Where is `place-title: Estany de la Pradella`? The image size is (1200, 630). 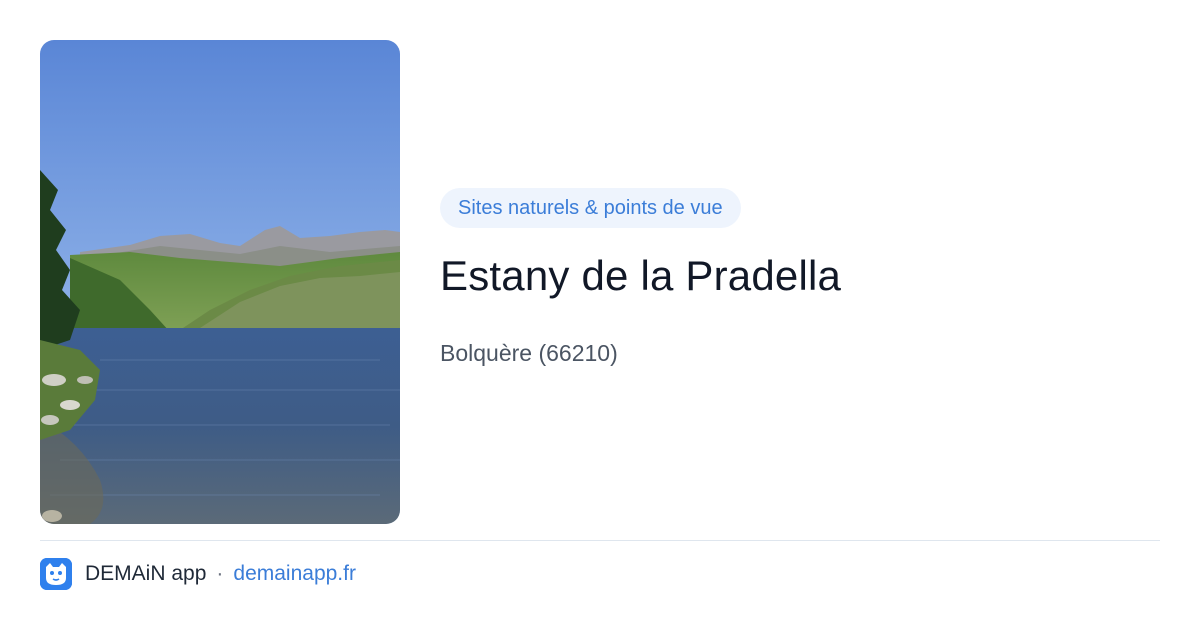 place-title: Estany de la Pradella is located at coordinates (641, 275).